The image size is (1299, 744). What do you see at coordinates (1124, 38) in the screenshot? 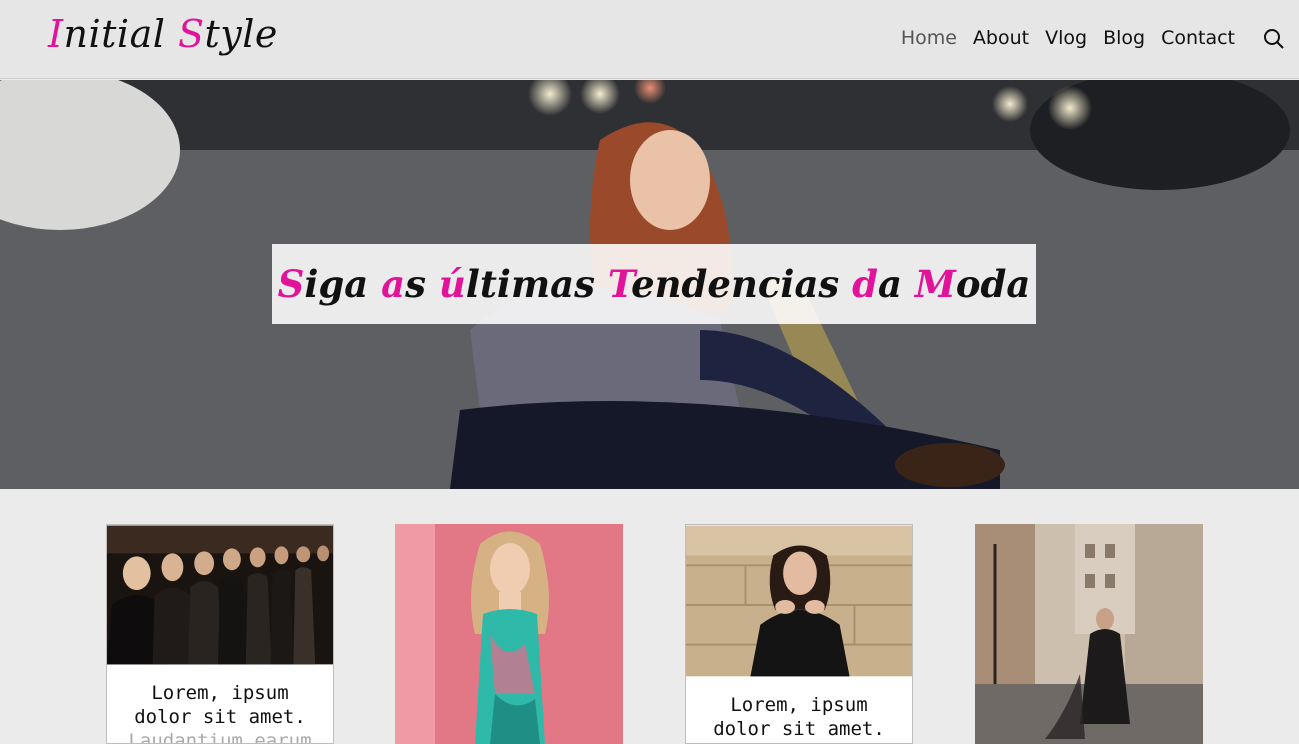
I see `nav-blog: Blog` at bounding box center [1124, 38].